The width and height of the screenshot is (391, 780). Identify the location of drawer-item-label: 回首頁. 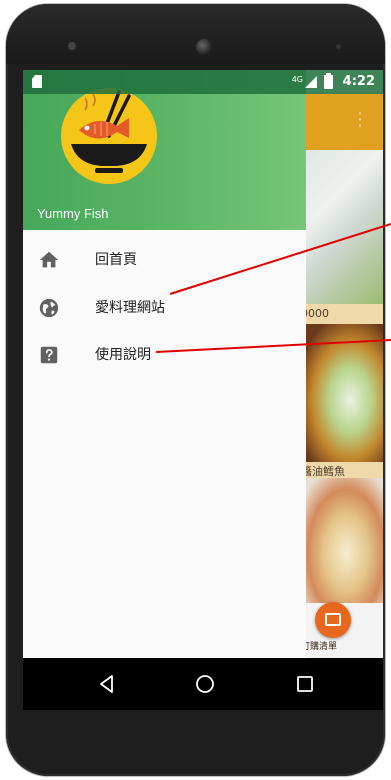
(116, 260).